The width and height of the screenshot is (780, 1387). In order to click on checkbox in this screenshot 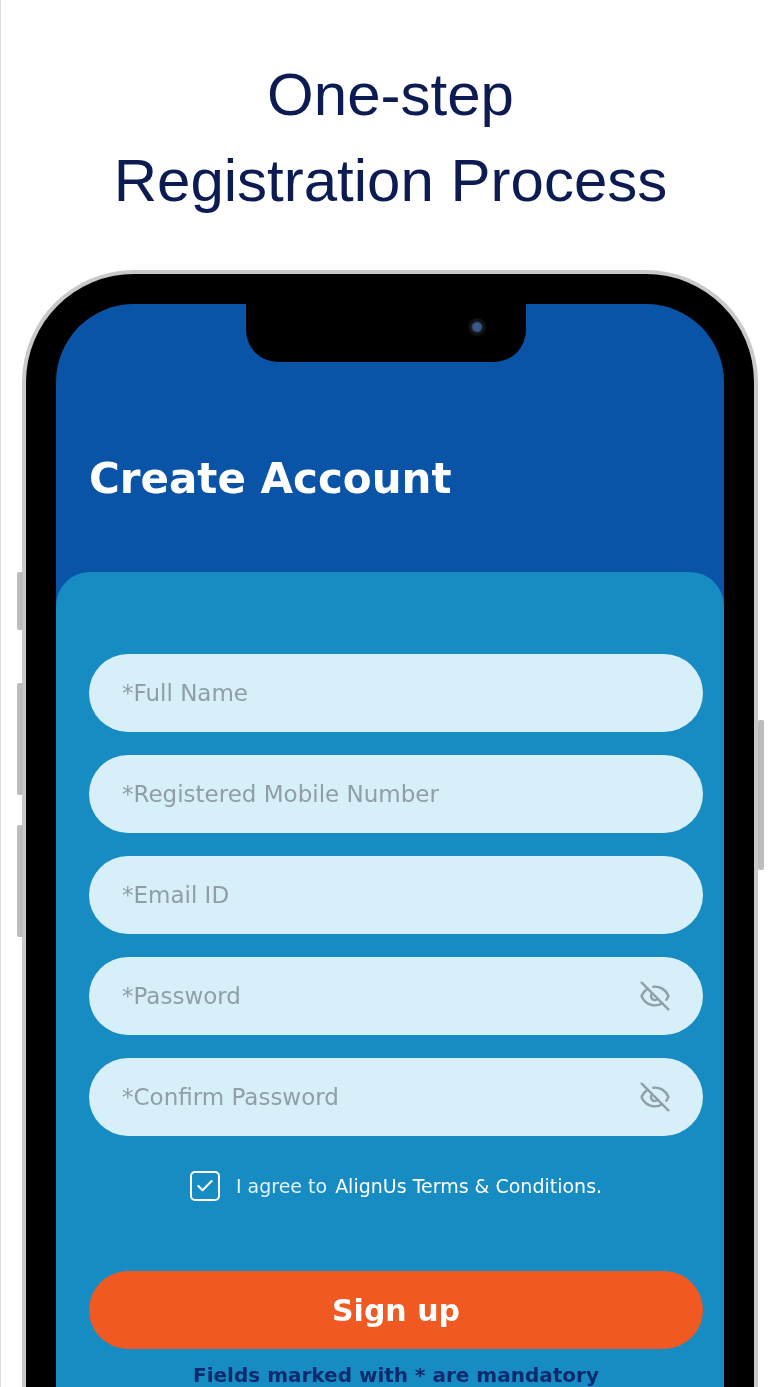, I will do `click(204, 1186)`.